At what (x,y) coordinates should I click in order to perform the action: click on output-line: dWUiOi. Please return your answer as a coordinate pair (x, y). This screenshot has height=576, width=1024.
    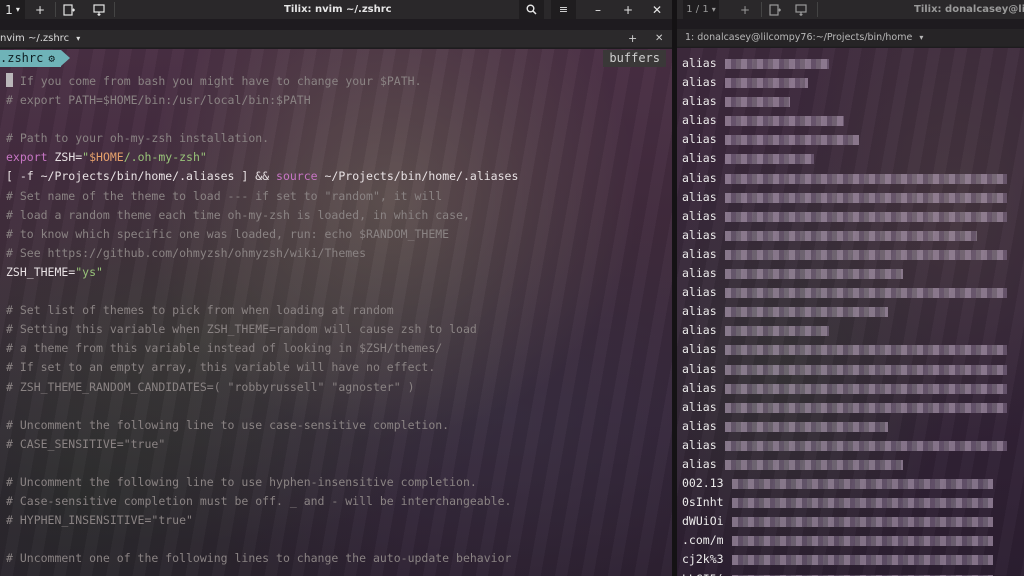
    Looking at the image, I should click on (837, 521).